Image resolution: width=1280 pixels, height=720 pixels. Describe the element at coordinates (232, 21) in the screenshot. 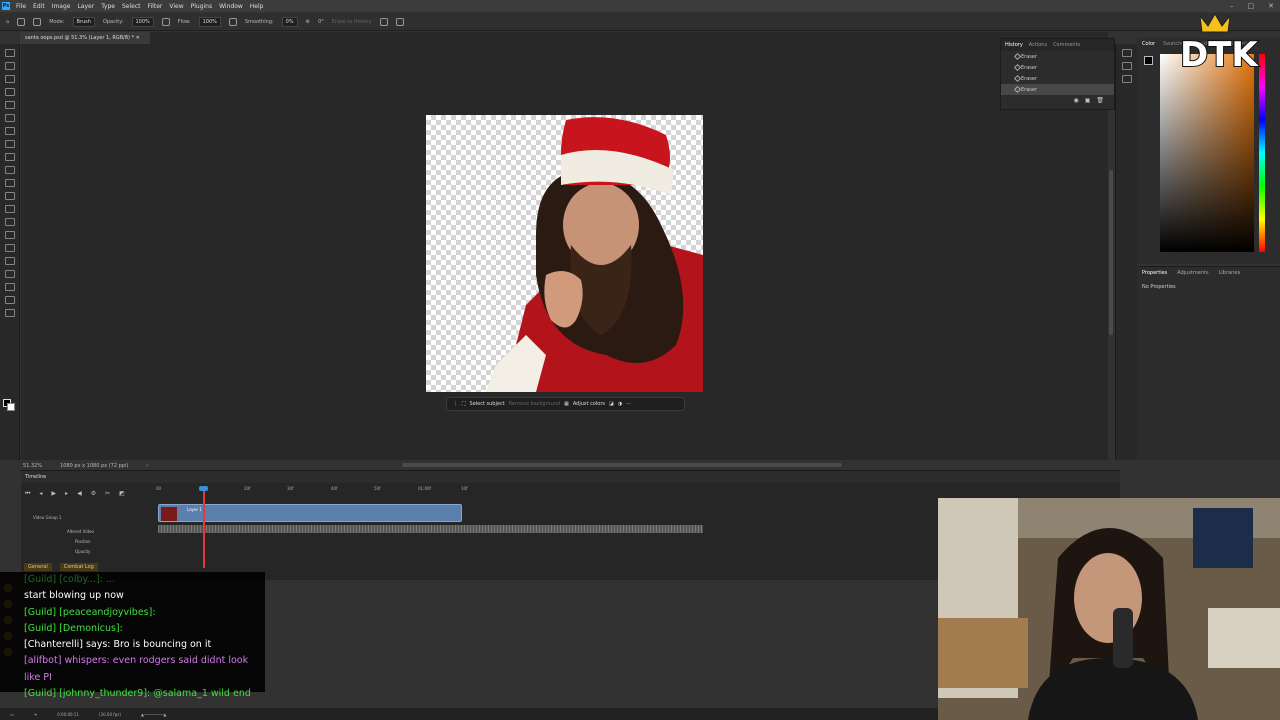

I see `airbrush-icon` at that location.